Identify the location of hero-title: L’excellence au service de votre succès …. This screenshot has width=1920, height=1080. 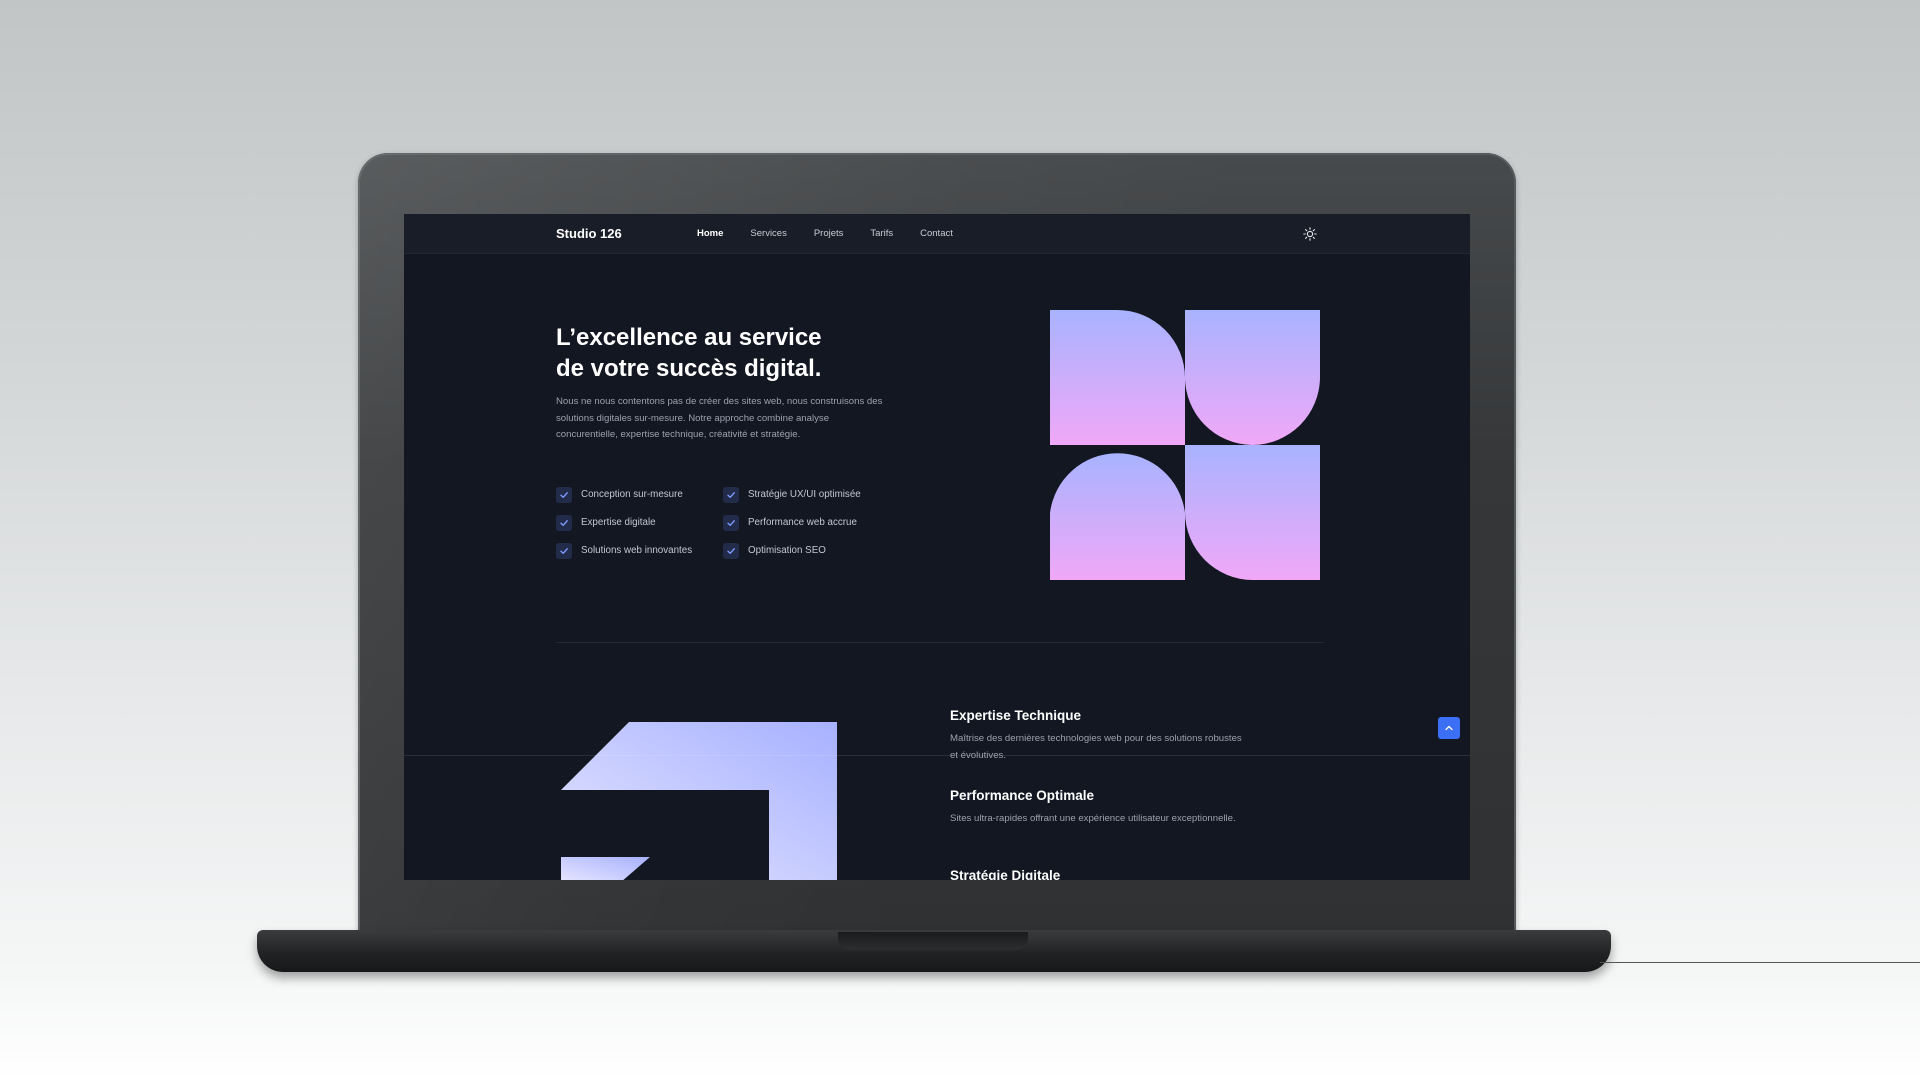
(756, 353).